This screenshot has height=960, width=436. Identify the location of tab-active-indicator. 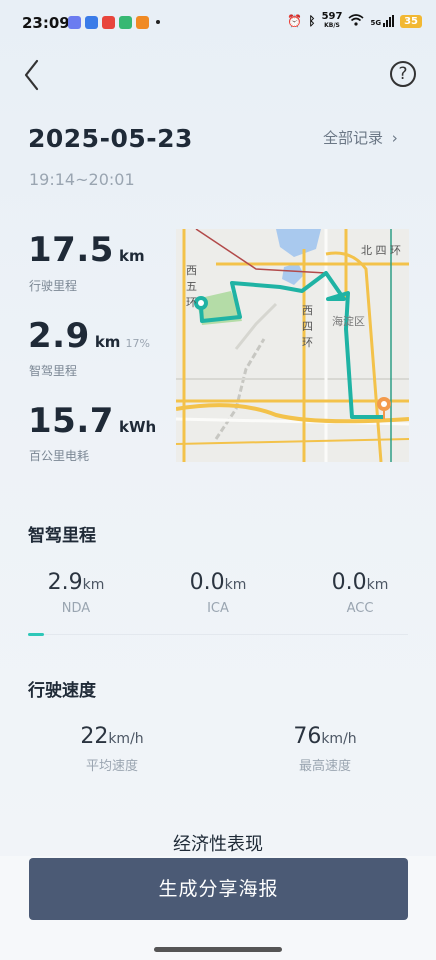
(36, 634).